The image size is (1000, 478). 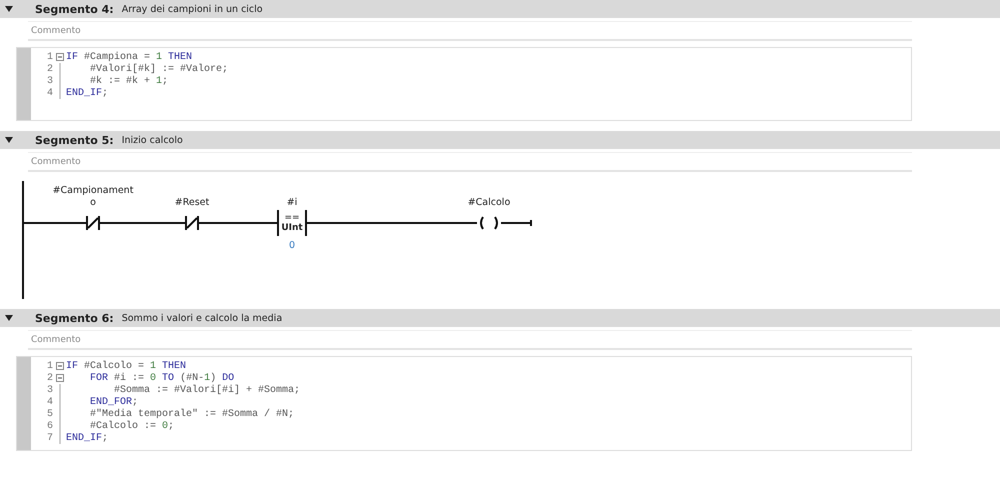 What do you see at coordinates (191, 414) in the screenshot?
I see `code-line: #"Media temporale" := #Somma / #N;` at bounding box center [191, 414].